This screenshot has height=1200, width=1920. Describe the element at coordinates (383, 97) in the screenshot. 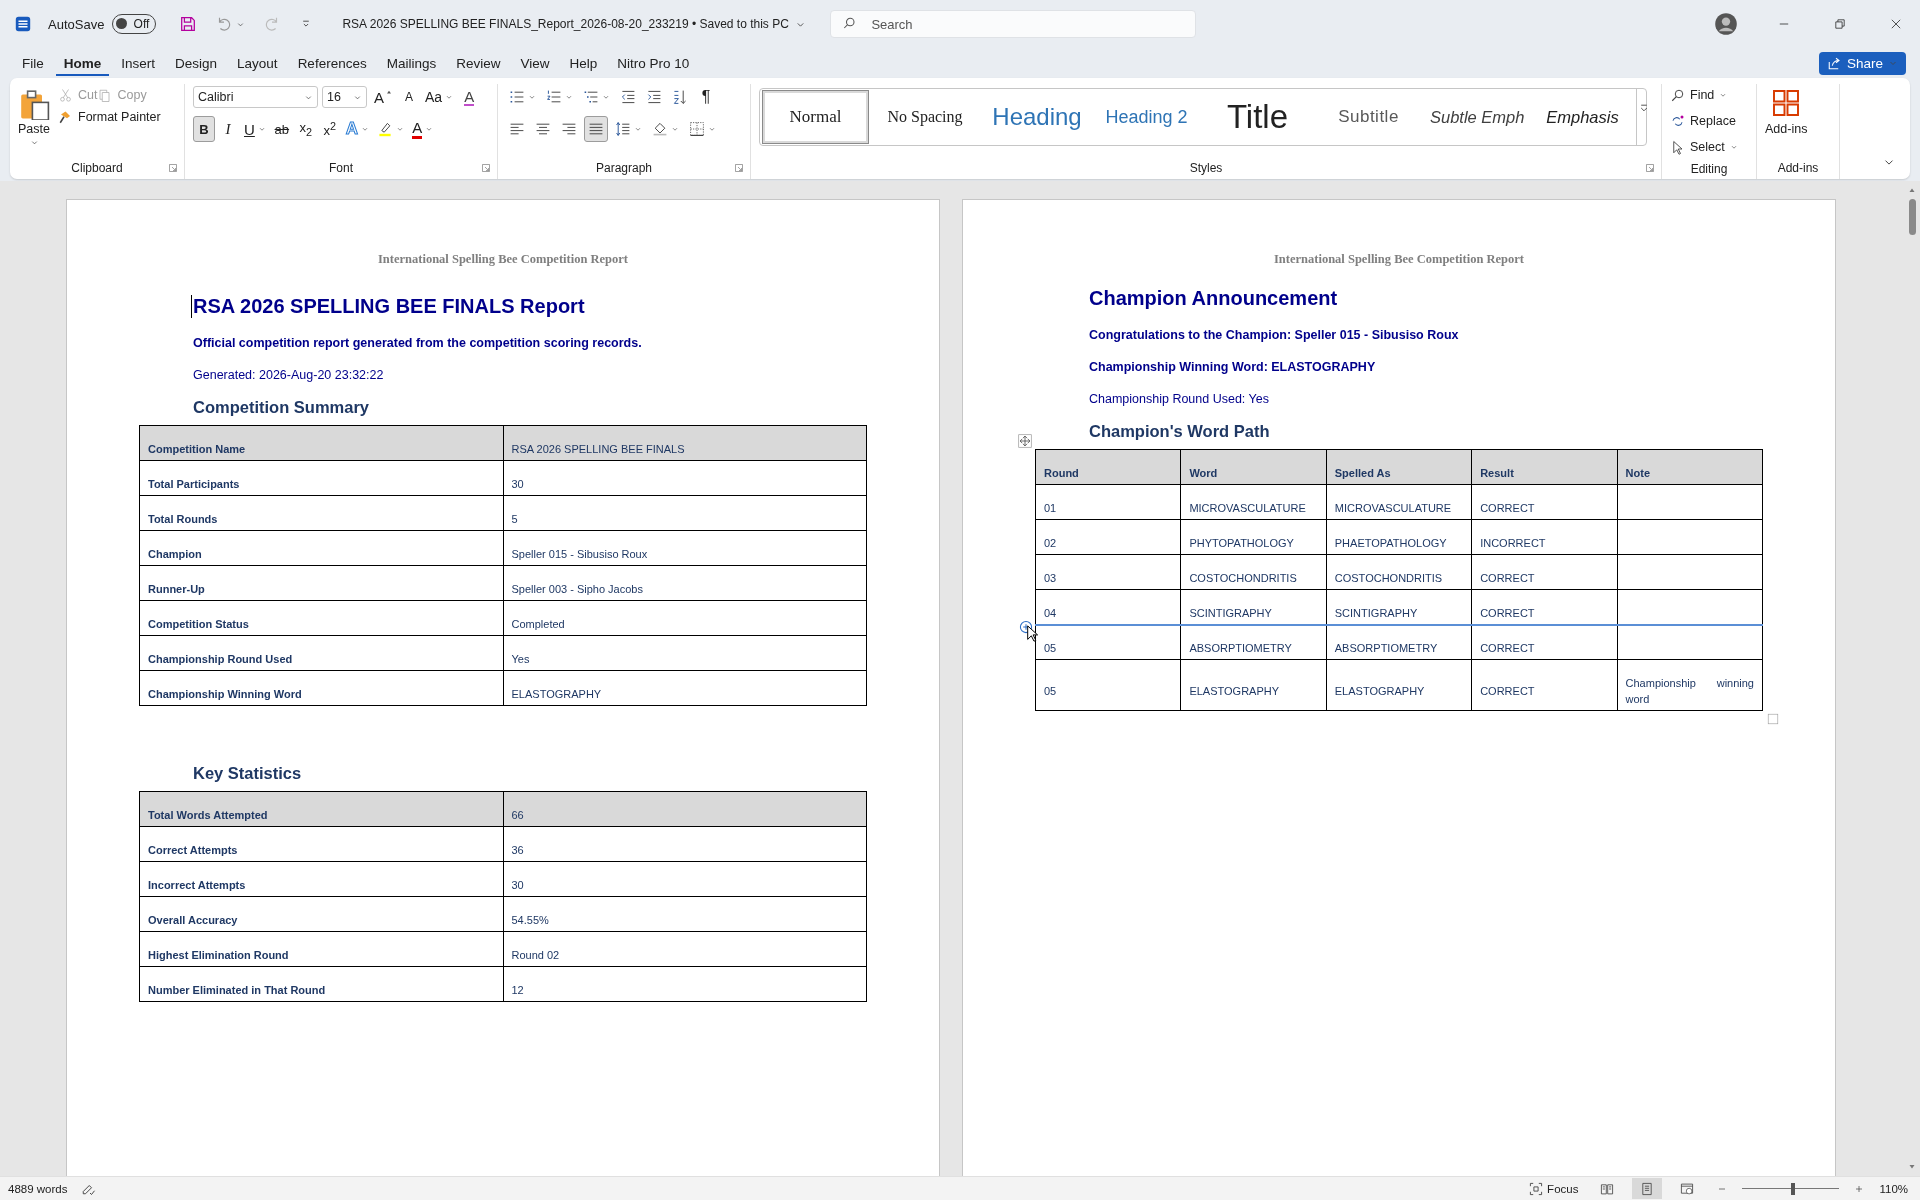

I see `grow-font-button: A` at that location.